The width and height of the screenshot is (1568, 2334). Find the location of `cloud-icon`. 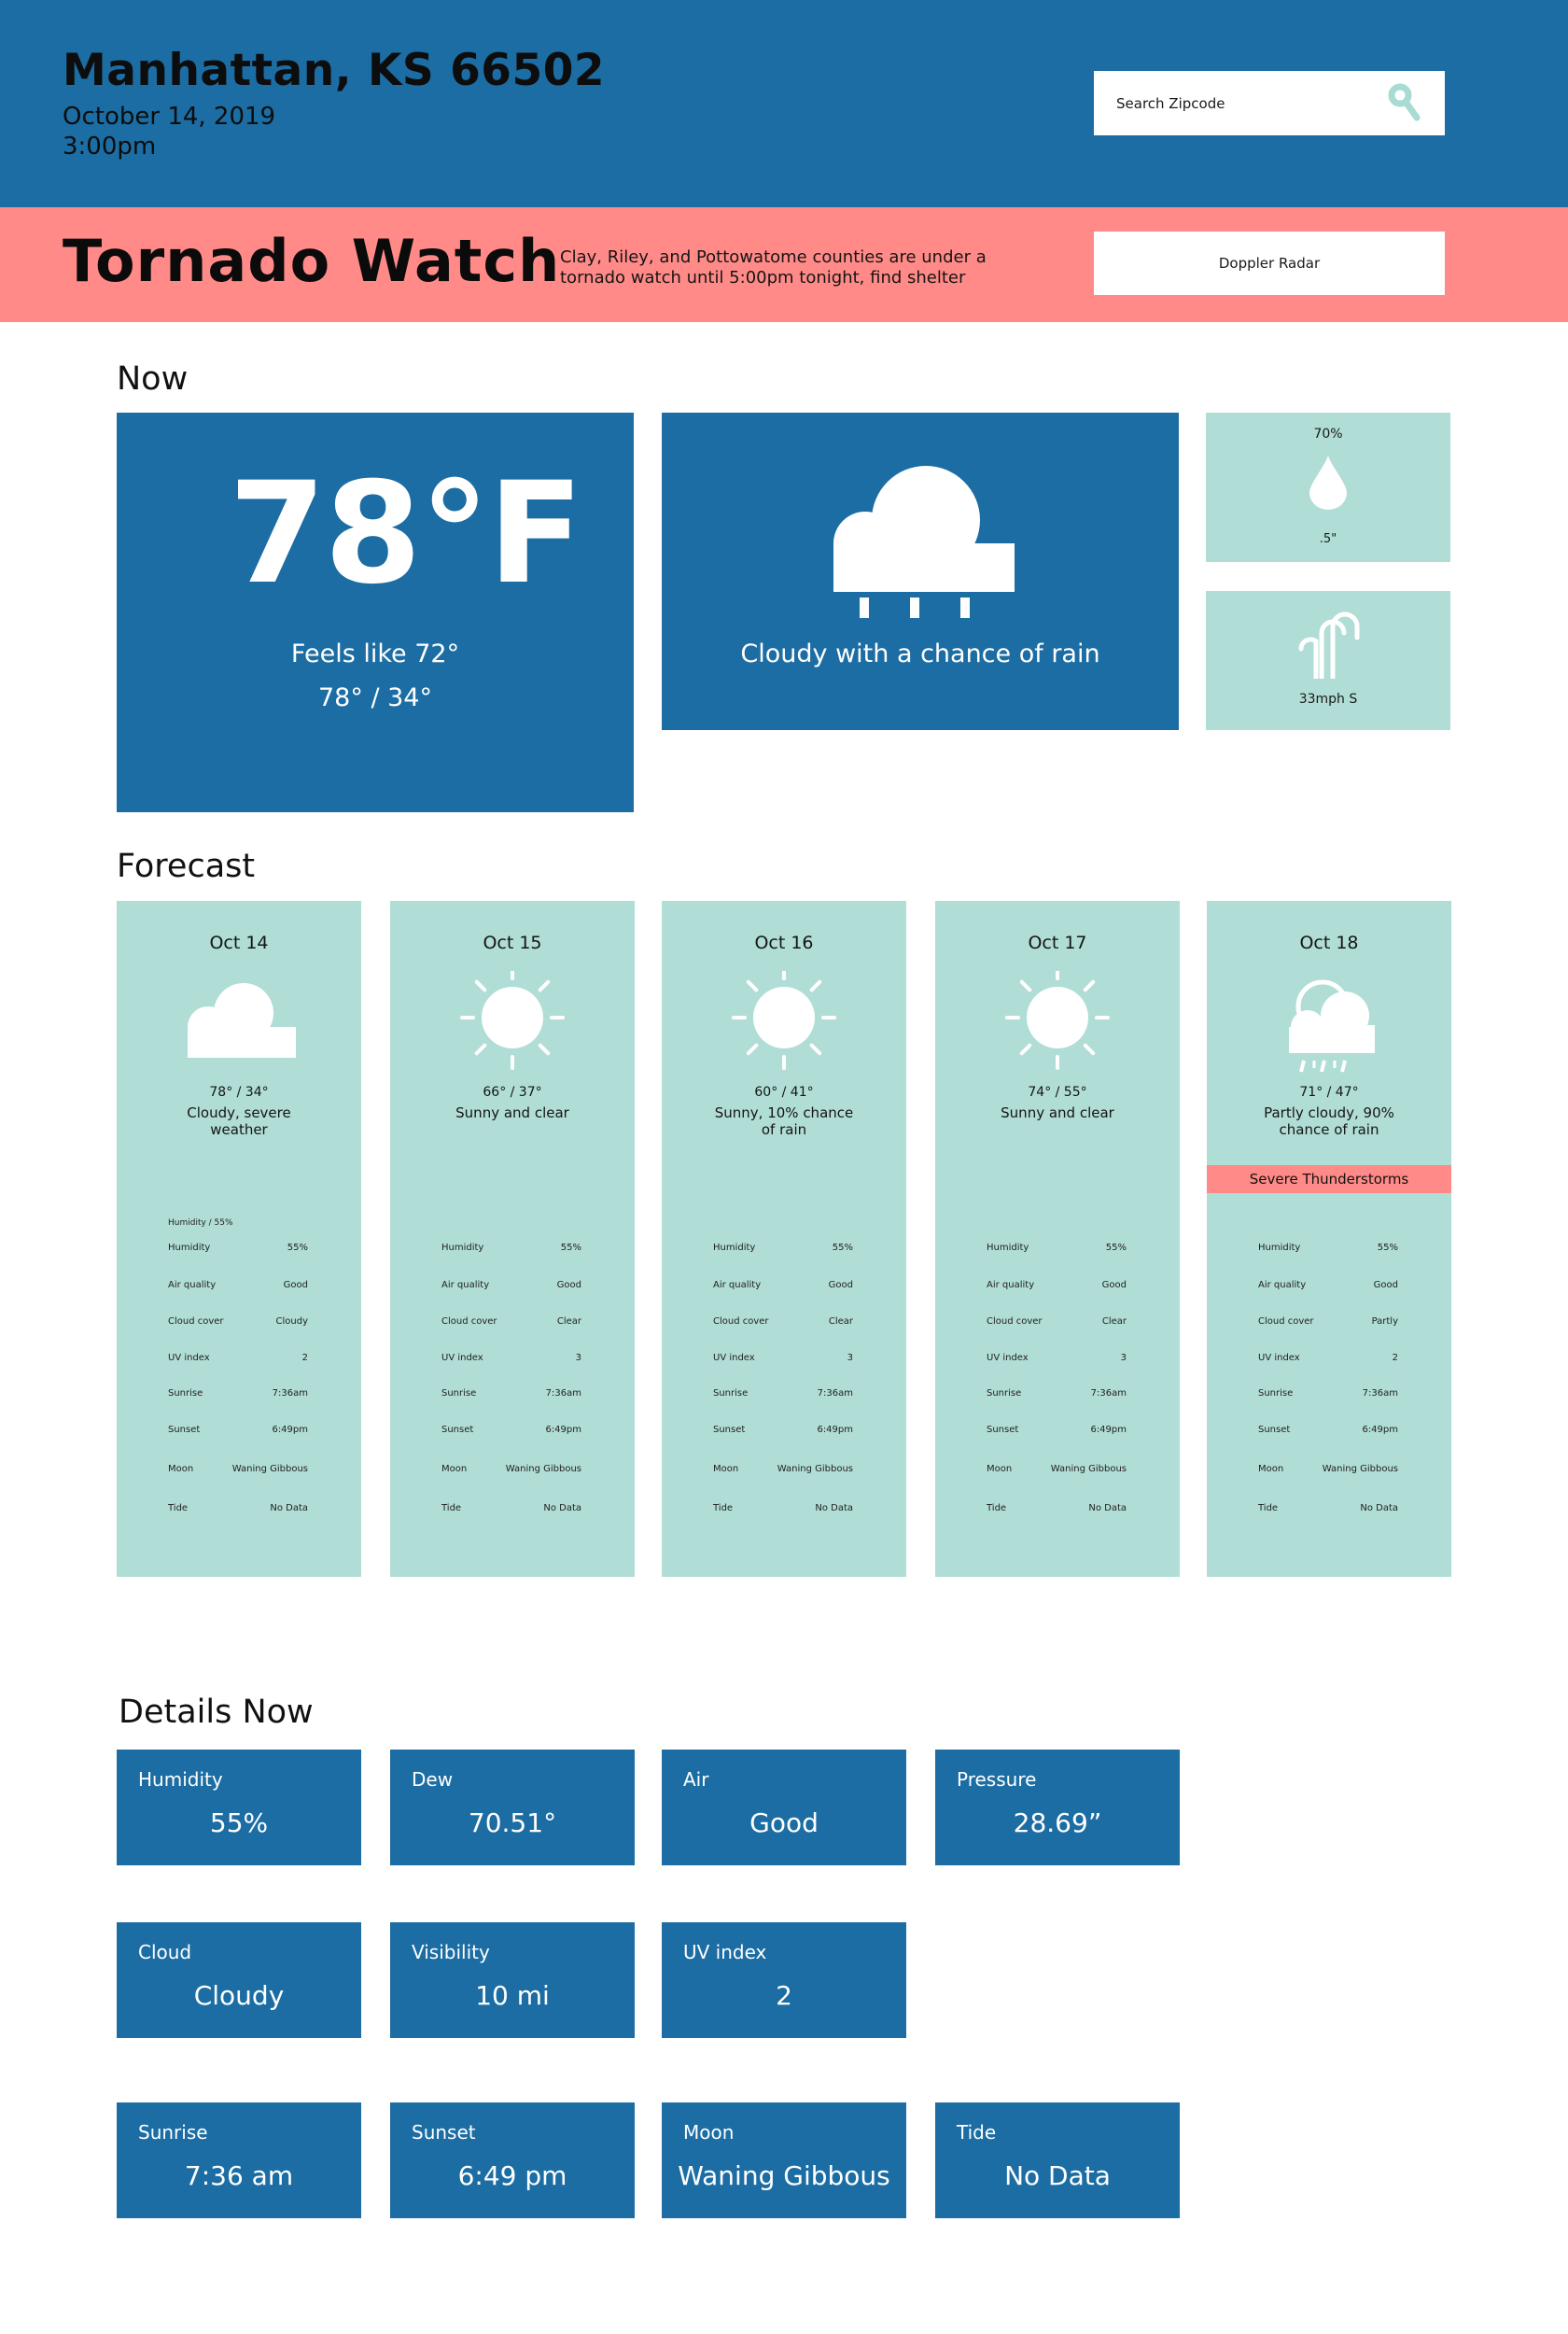

cloud-icon is located at coordinates (242, 1020).